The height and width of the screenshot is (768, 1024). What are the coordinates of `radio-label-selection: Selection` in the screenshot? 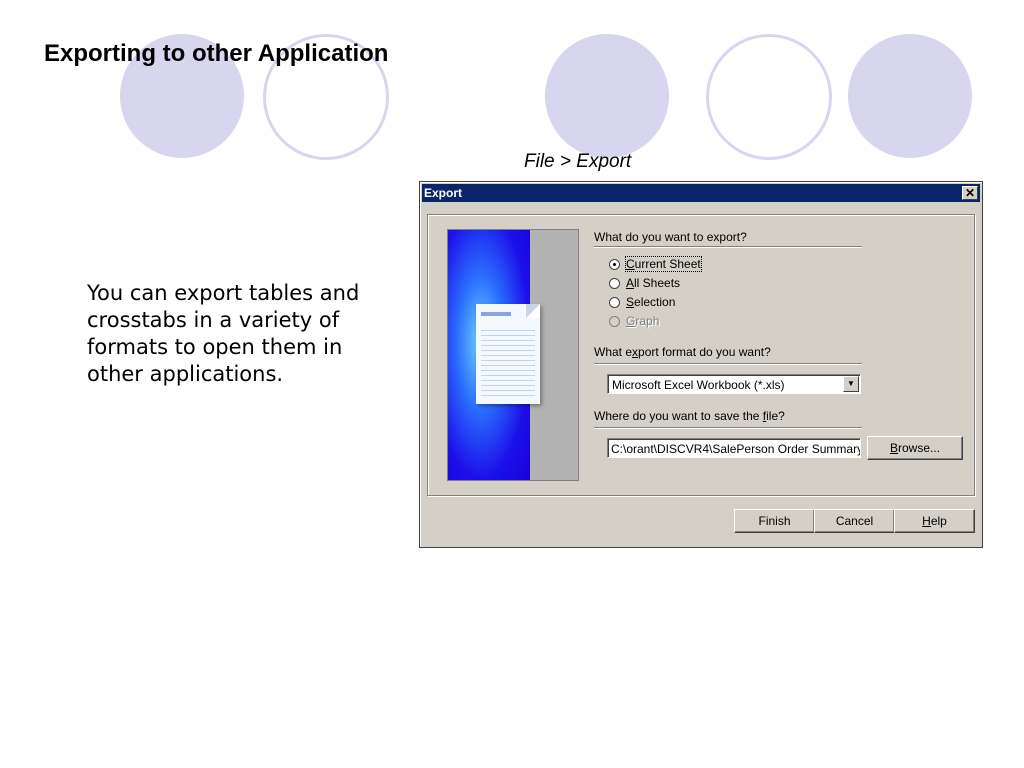 It's located at (651, 302).